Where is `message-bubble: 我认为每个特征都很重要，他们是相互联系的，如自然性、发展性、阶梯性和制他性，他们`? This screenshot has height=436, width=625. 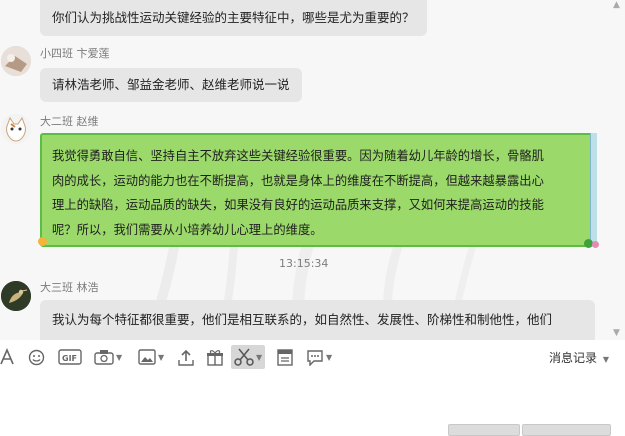 message-bubble: 我认为每个特征都很重要，他们是相互联系的，如自然性、发展性、阶梯性和制他性，他们 is located at coordinates (317, 320).